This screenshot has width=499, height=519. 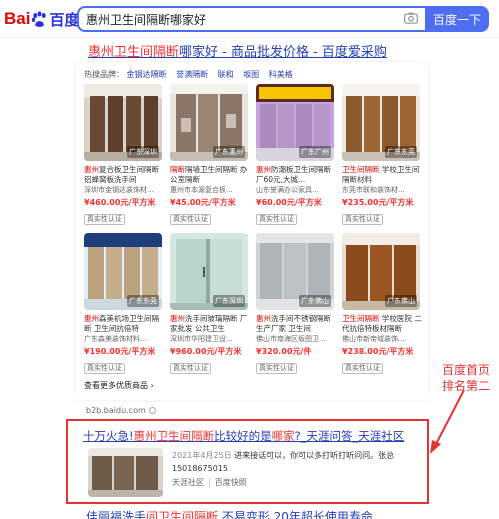 I want to click on baidu-logo: Bai 百度, so click(x=41, y=19).